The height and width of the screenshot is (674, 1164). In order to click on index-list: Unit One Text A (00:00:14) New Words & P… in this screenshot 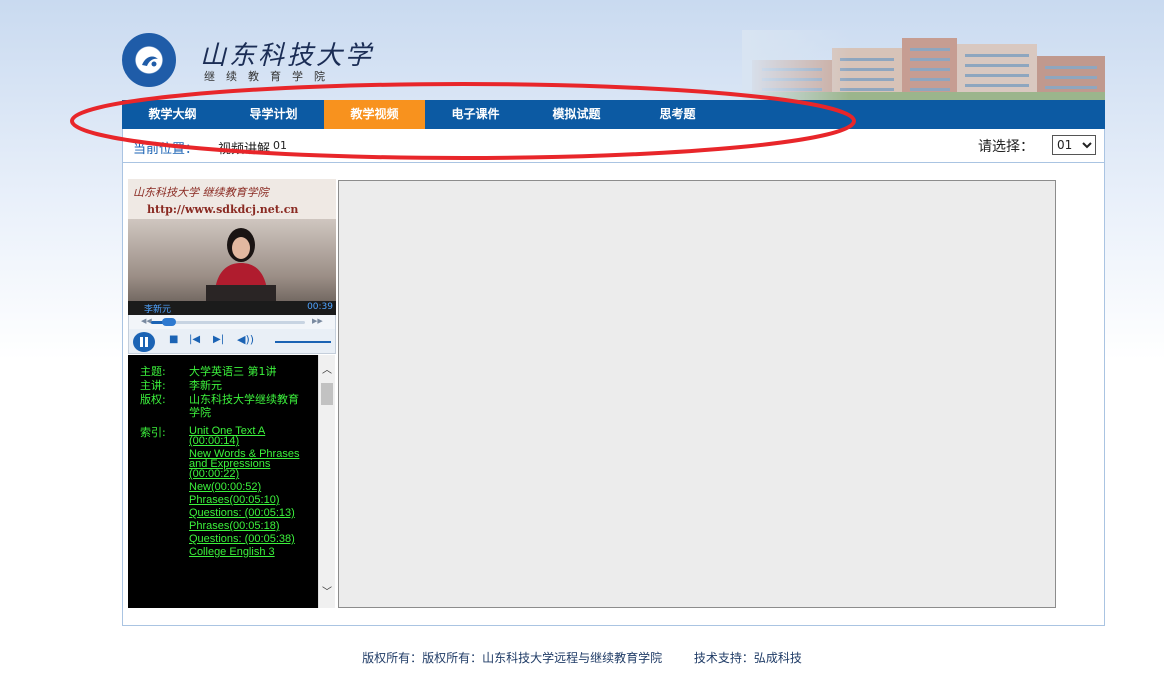, I will do `click(249, 493)`.